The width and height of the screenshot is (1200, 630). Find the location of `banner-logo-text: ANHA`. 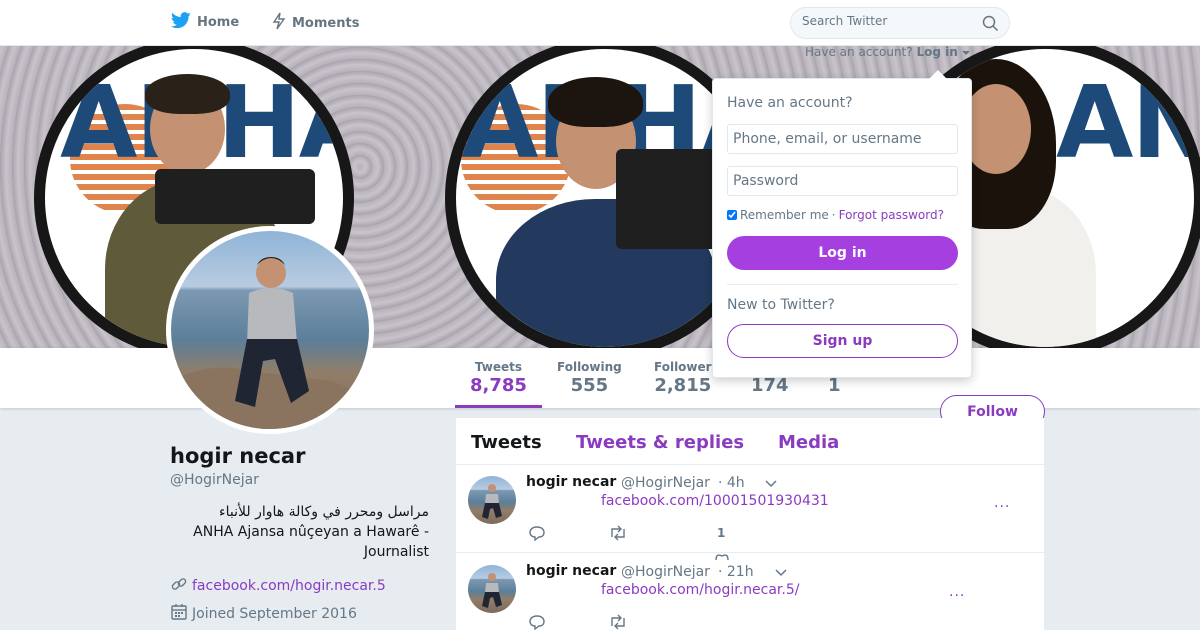

banner-logo-text: ANHA is located at coordinates (1128, 122).